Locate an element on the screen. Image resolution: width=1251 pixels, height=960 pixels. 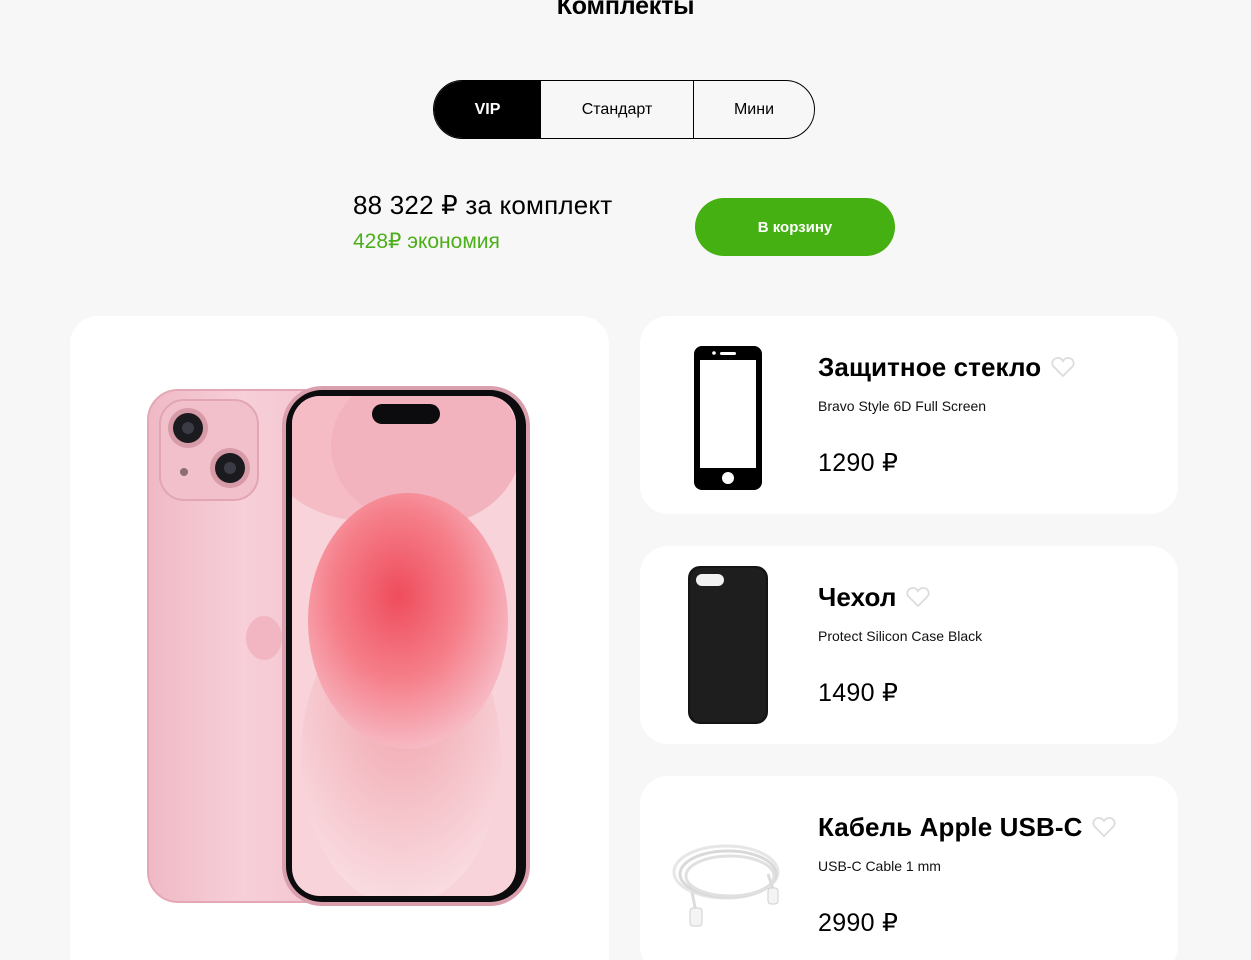
bundle-tabs: VIP Стандарт Мини is located at coordinates (624, 109).